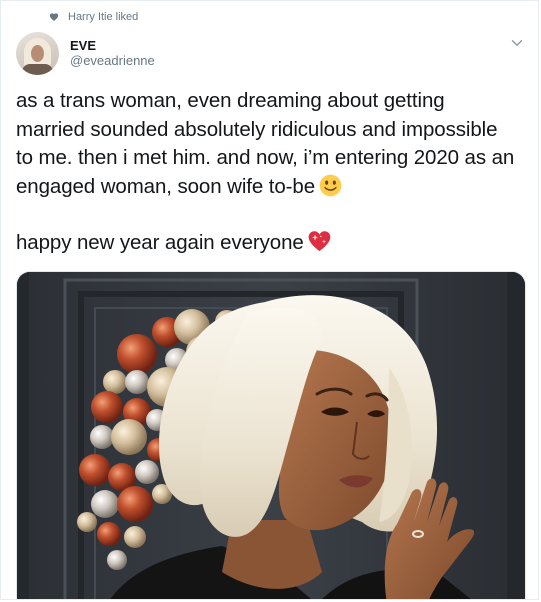 Image resolution: width=541 pixels, height=602 pixels. I want to click on chevron-down-icon, so click(517, 43).